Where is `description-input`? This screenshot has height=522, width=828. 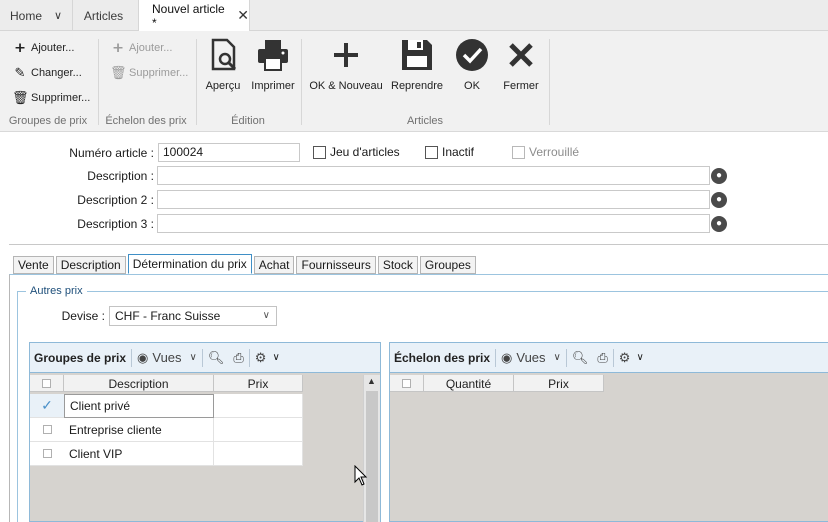
description-input is located at coordinates (433, 175).